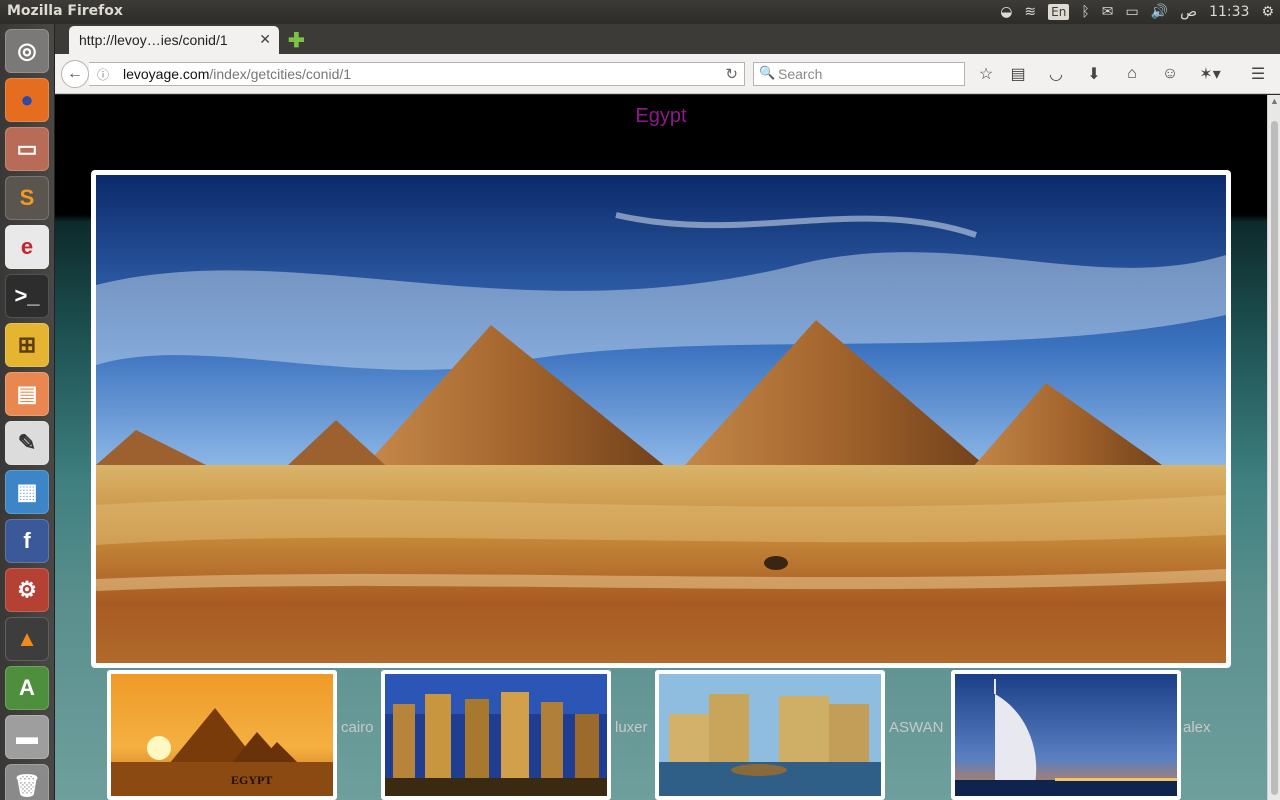  I want to click on battery-icon: ▭, so click(1131, 12).